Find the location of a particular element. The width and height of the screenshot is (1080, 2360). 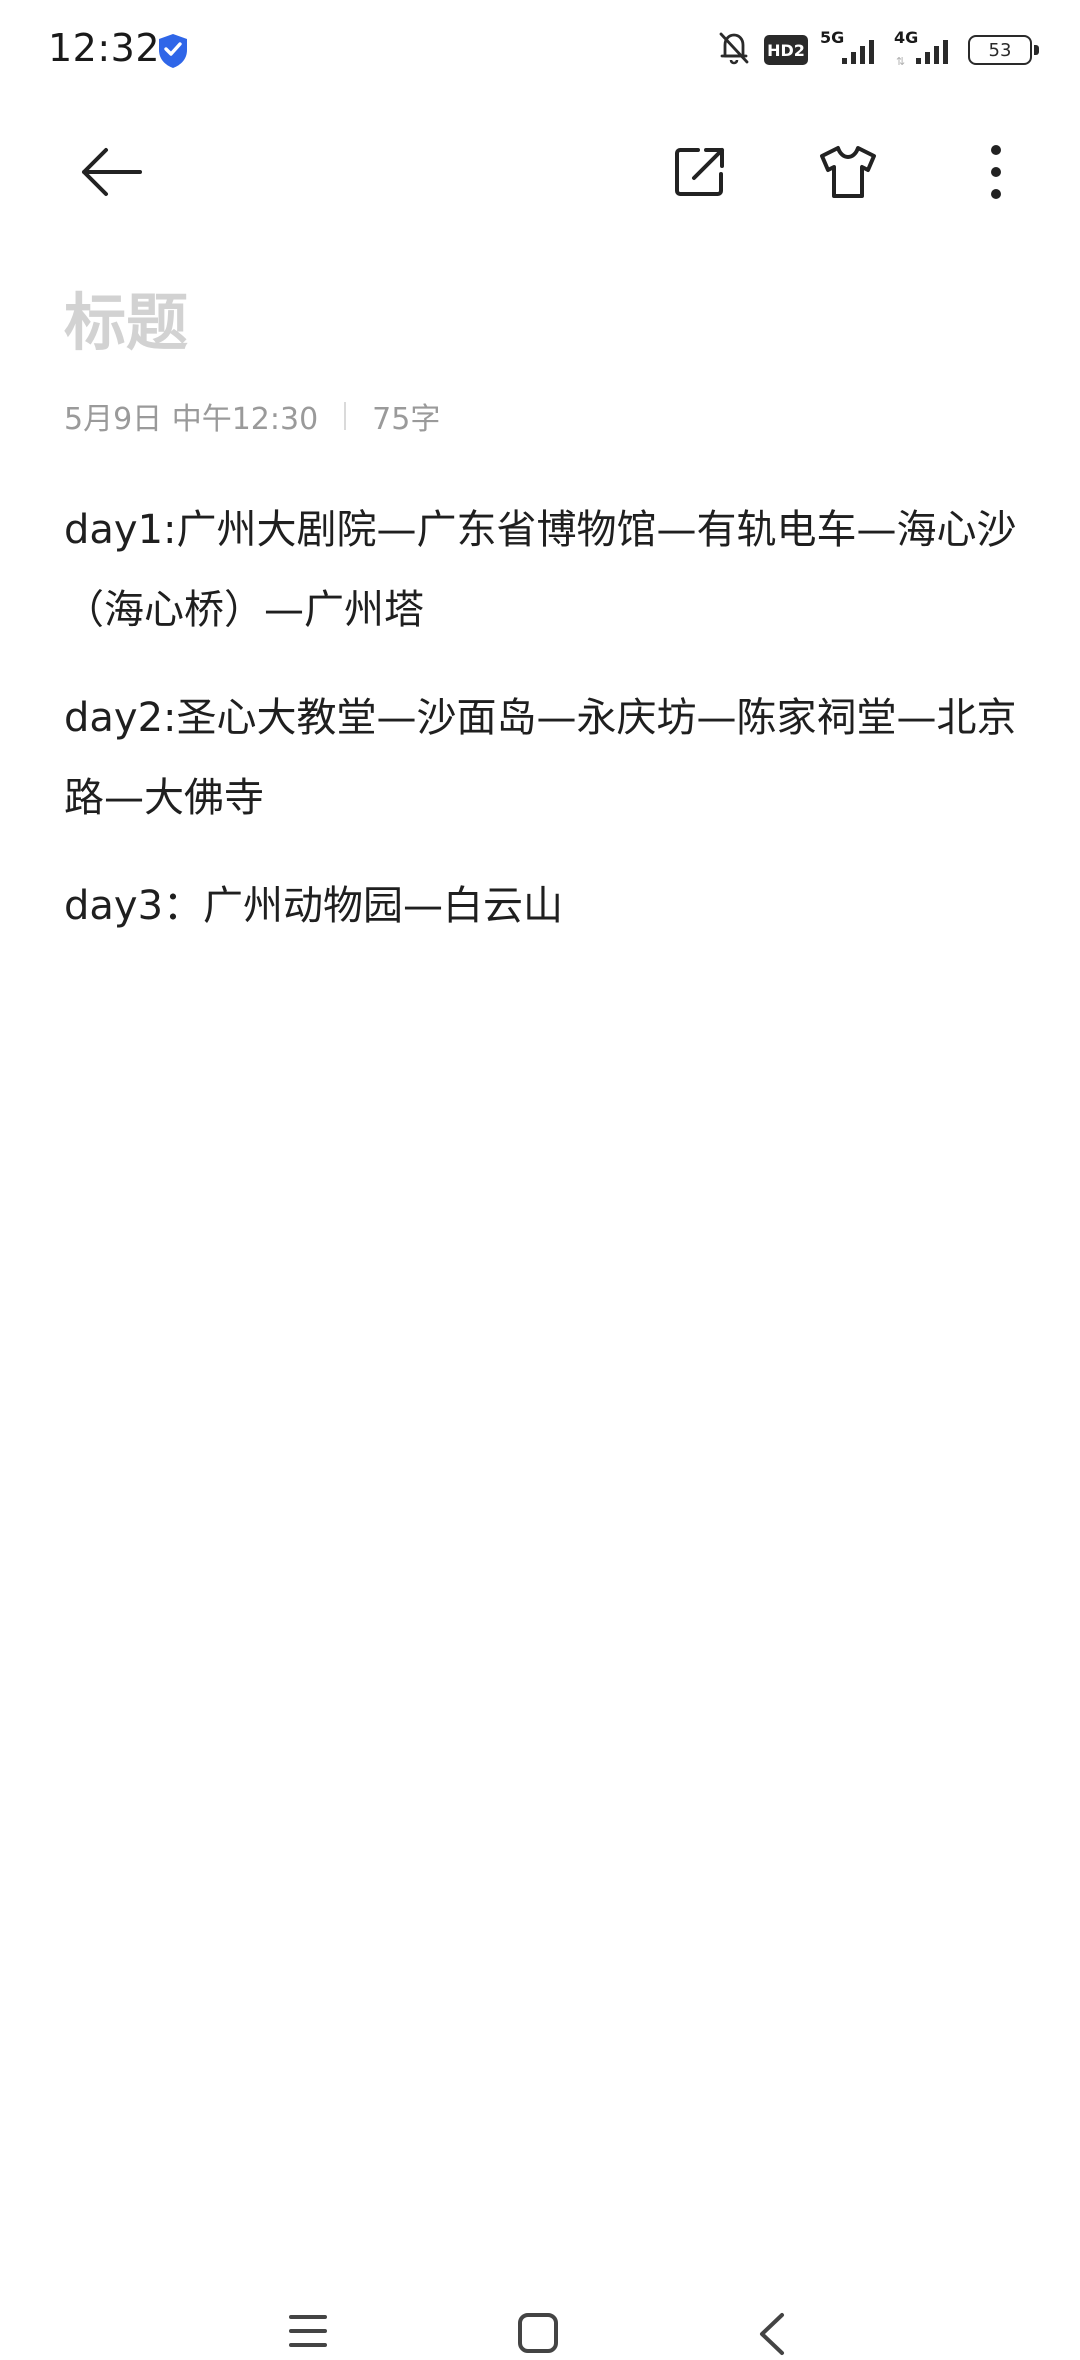

bell-off-icon is located at coordinates (734, 50).